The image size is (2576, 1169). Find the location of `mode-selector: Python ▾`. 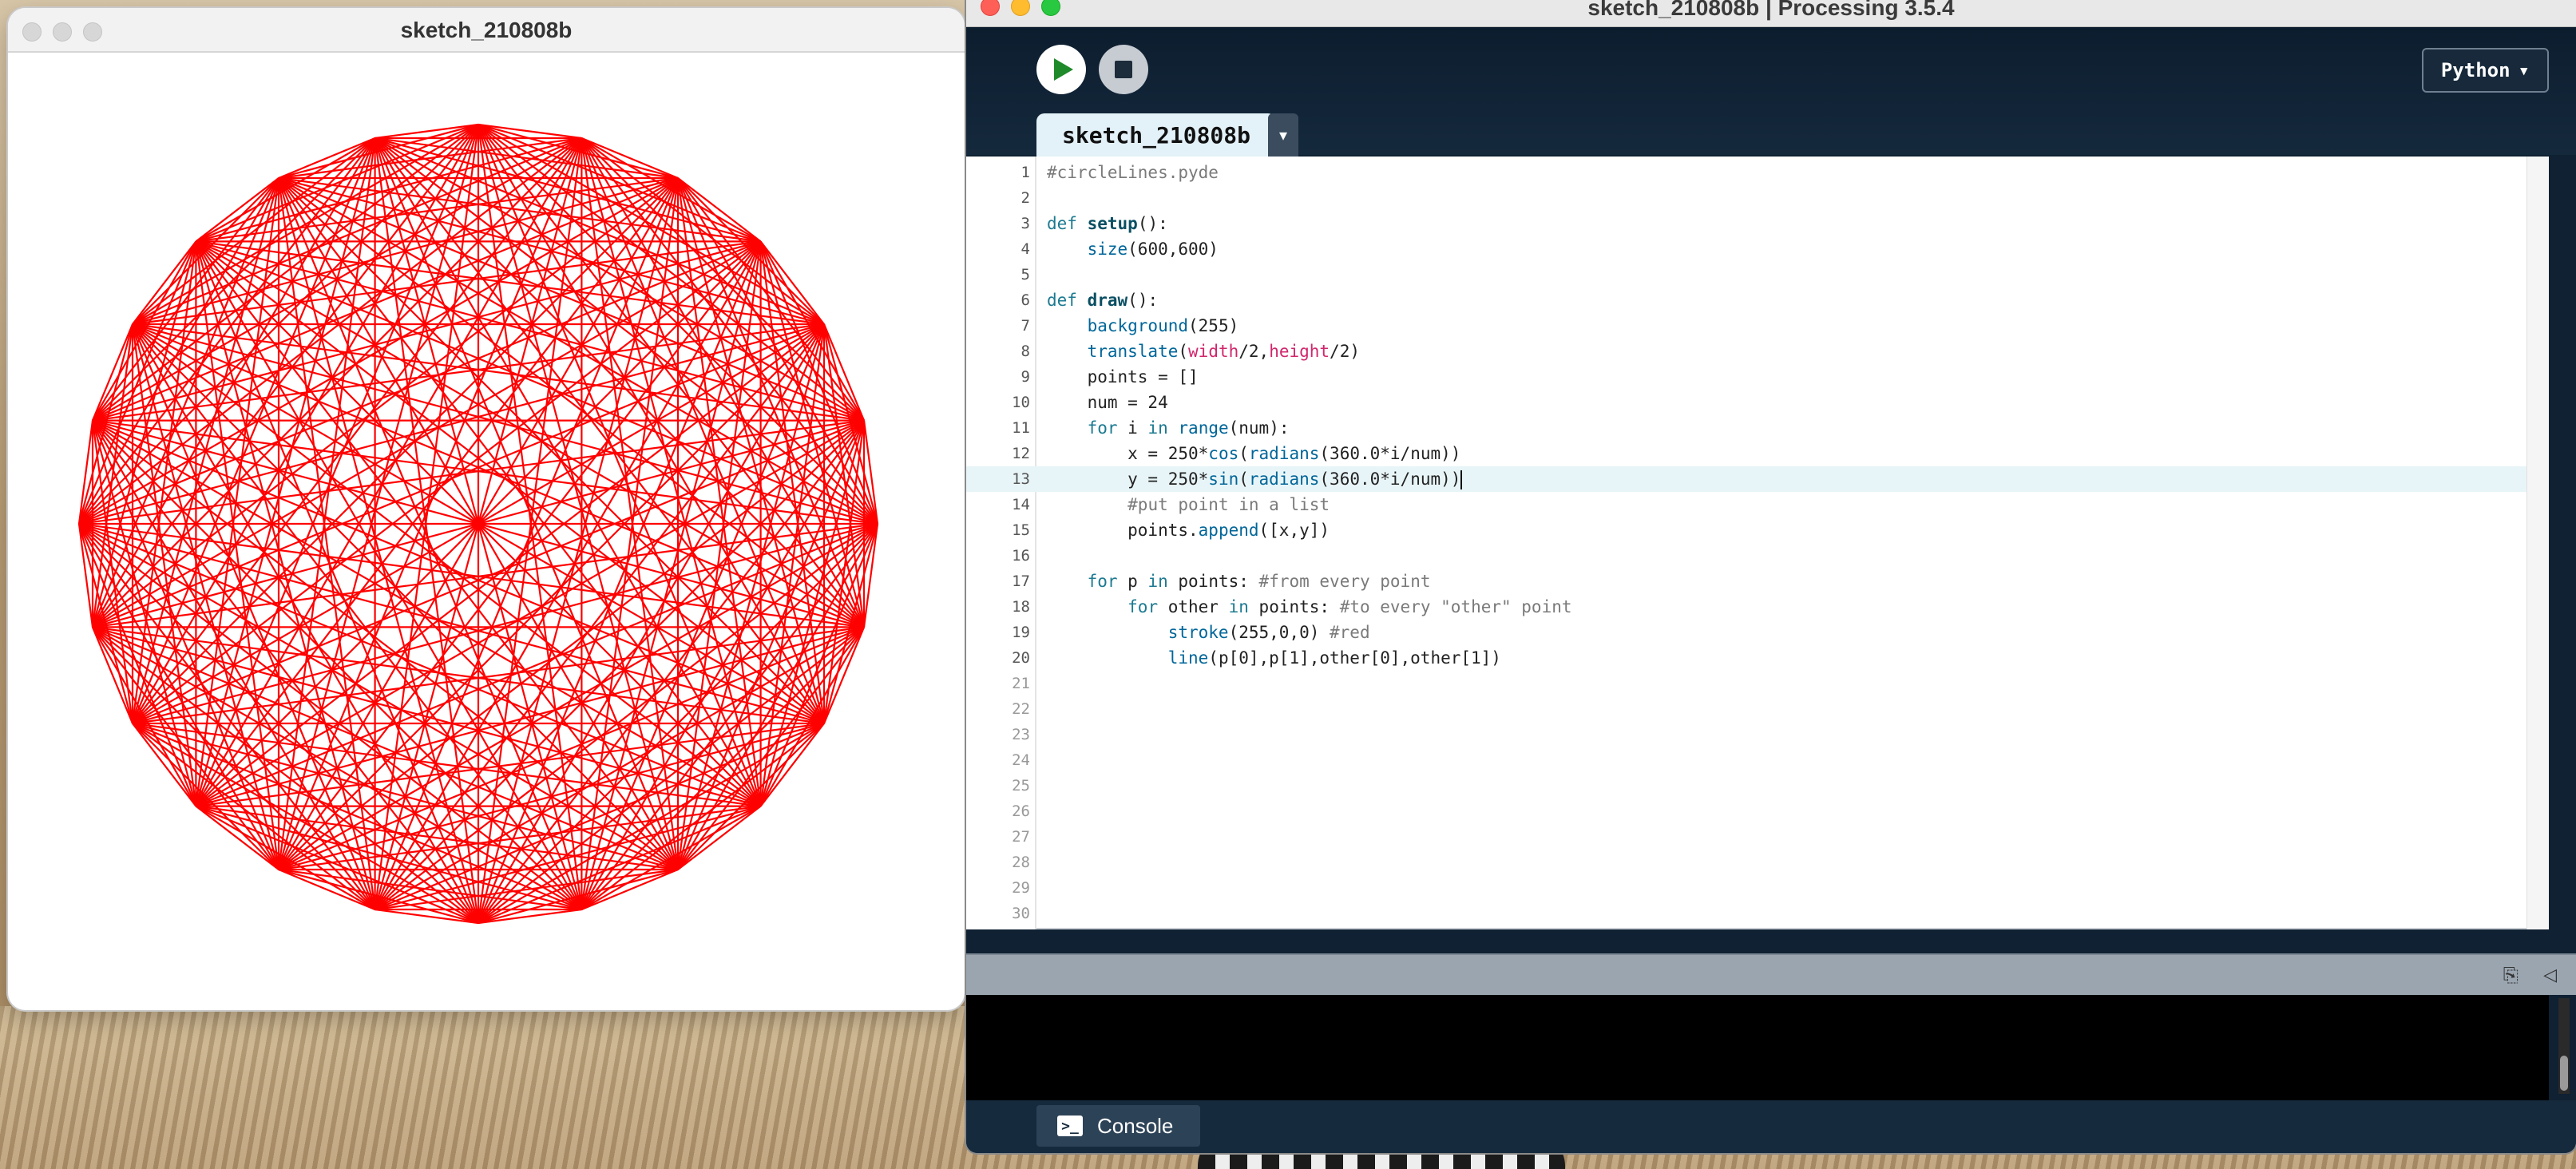

mode-selector: Python ▾ is located at coordinates (2485, 71).